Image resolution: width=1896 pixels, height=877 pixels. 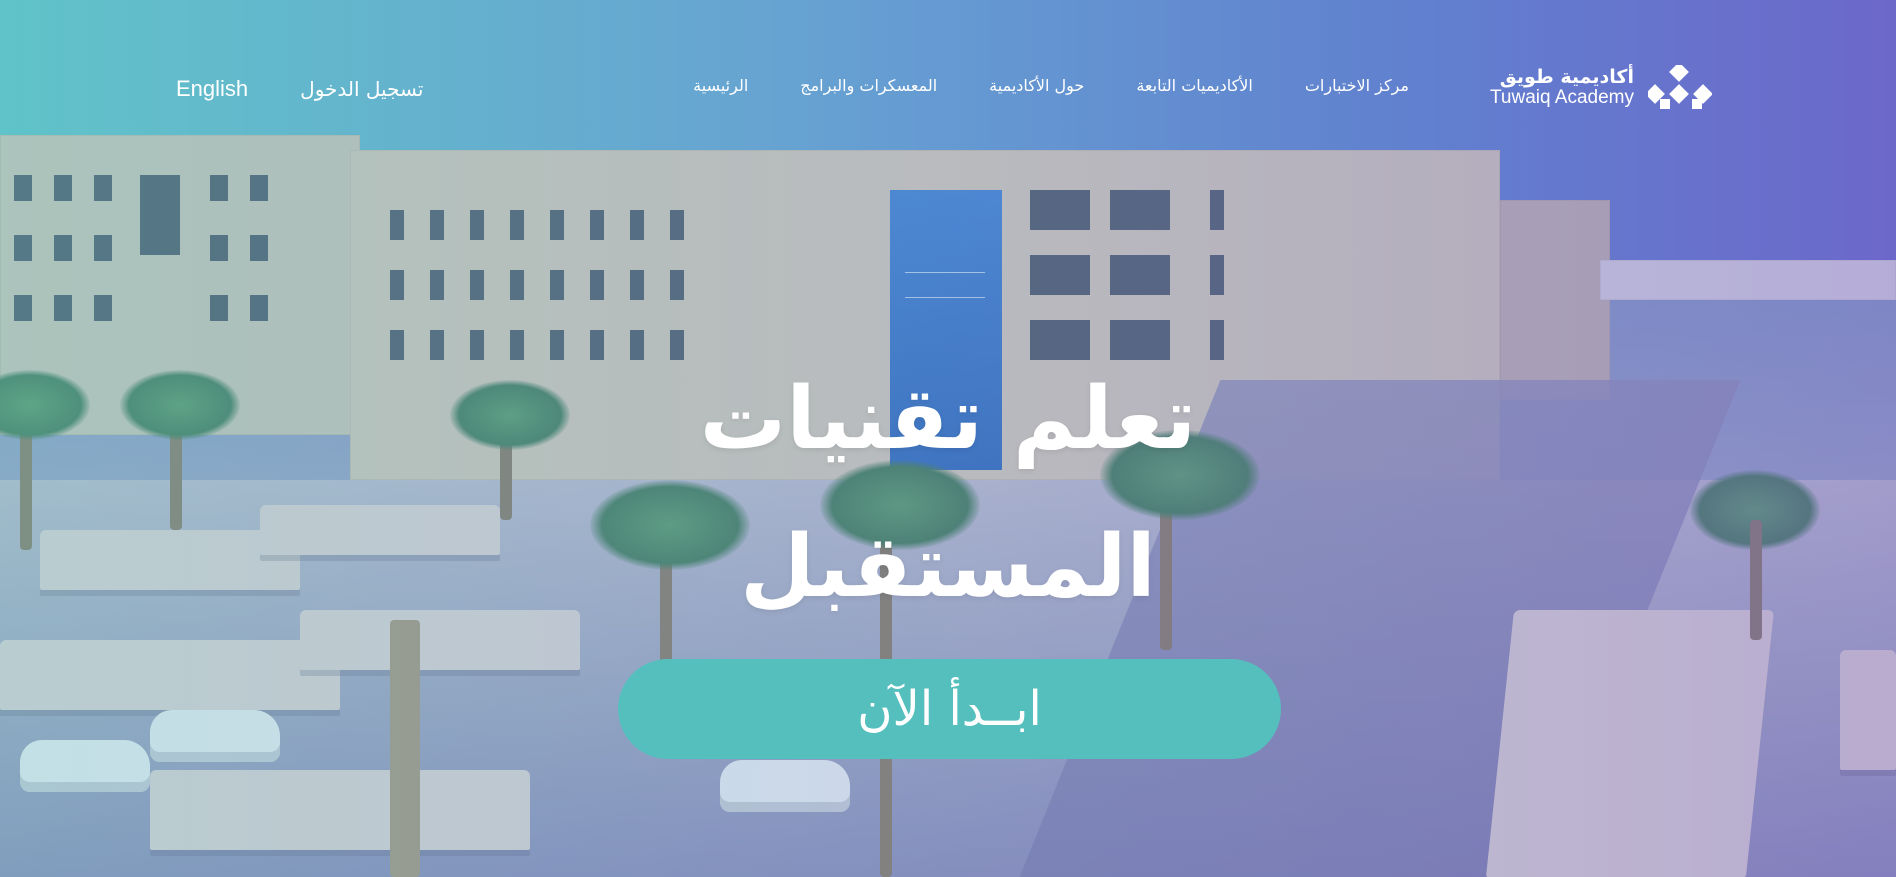 What do you see at coordinates (1036, 85) in the screenshot?
I see `nav-item-about: حول الأكاديمية` at bounding box center [1036, 85].